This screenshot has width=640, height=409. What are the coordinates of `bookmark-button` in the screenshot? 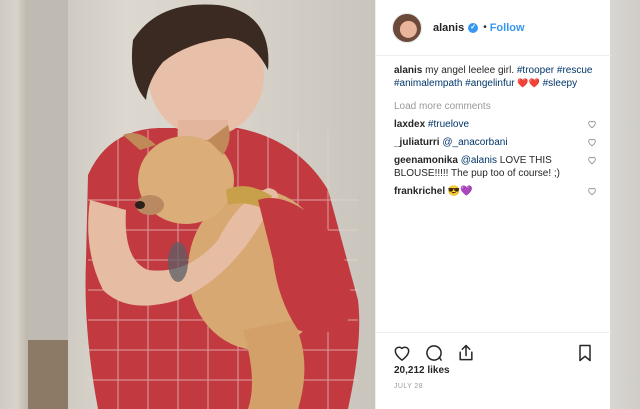 It's located at (585, 353).